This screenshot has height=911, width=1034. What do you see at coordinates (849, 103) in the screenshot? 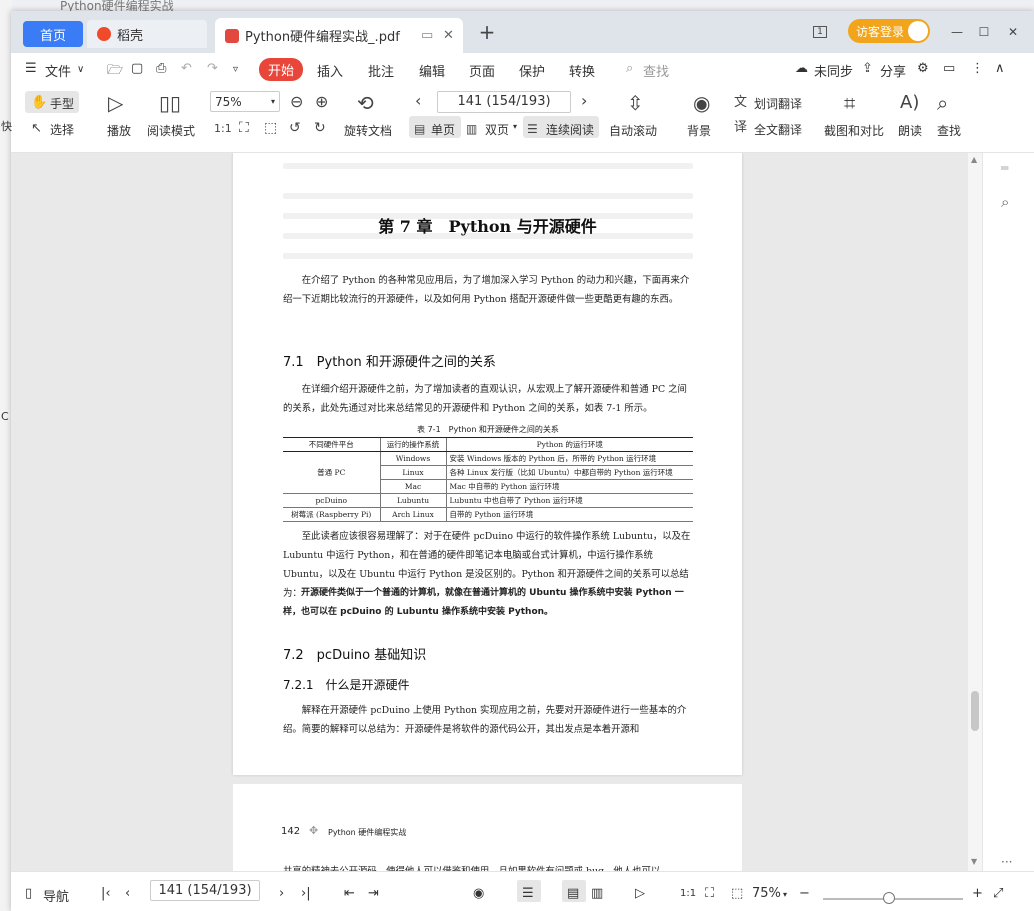
I see `screenshot-icon: ⌗` at bounding box center [849, 103].